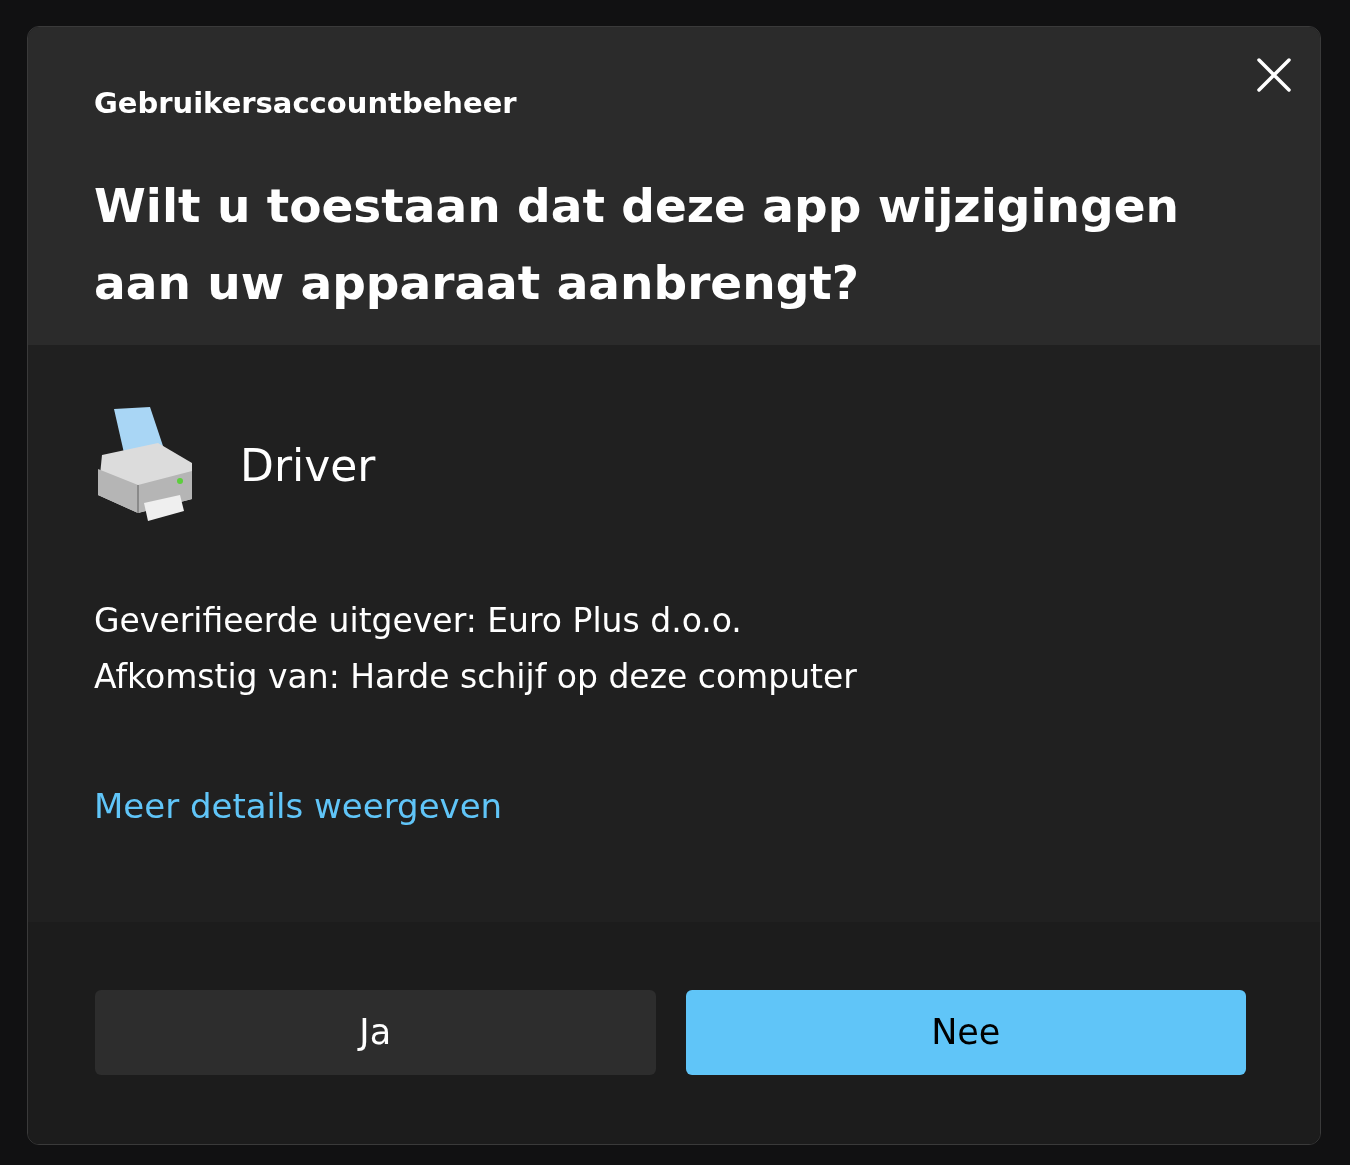 Image resolution: width=1350 pixels, height=1165 pixels. I want to click on detail-line: Afkomstig van: Harde schijf op deze computer, so click(476, 677).